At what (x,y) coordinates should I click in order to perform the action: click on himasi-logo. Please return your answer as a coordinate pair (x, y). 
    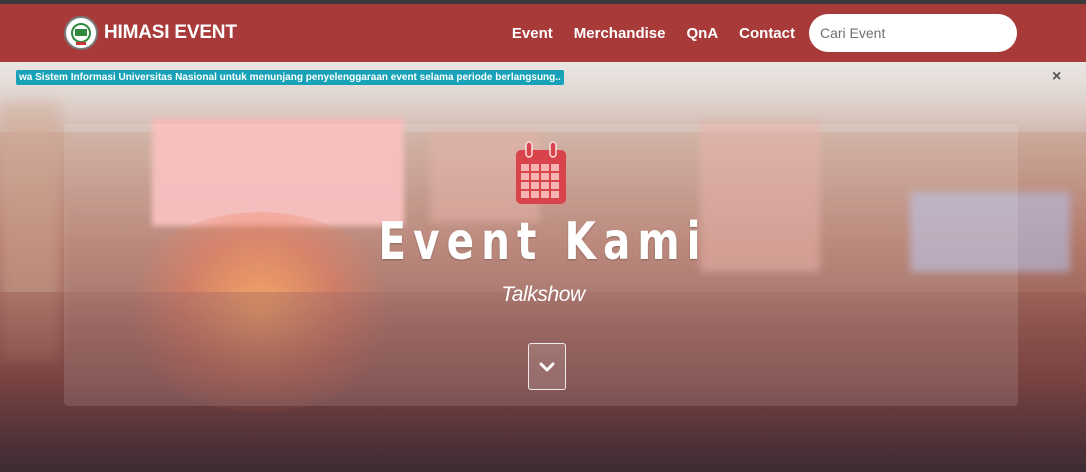
    Looking at the image, I should click on (81, 33).